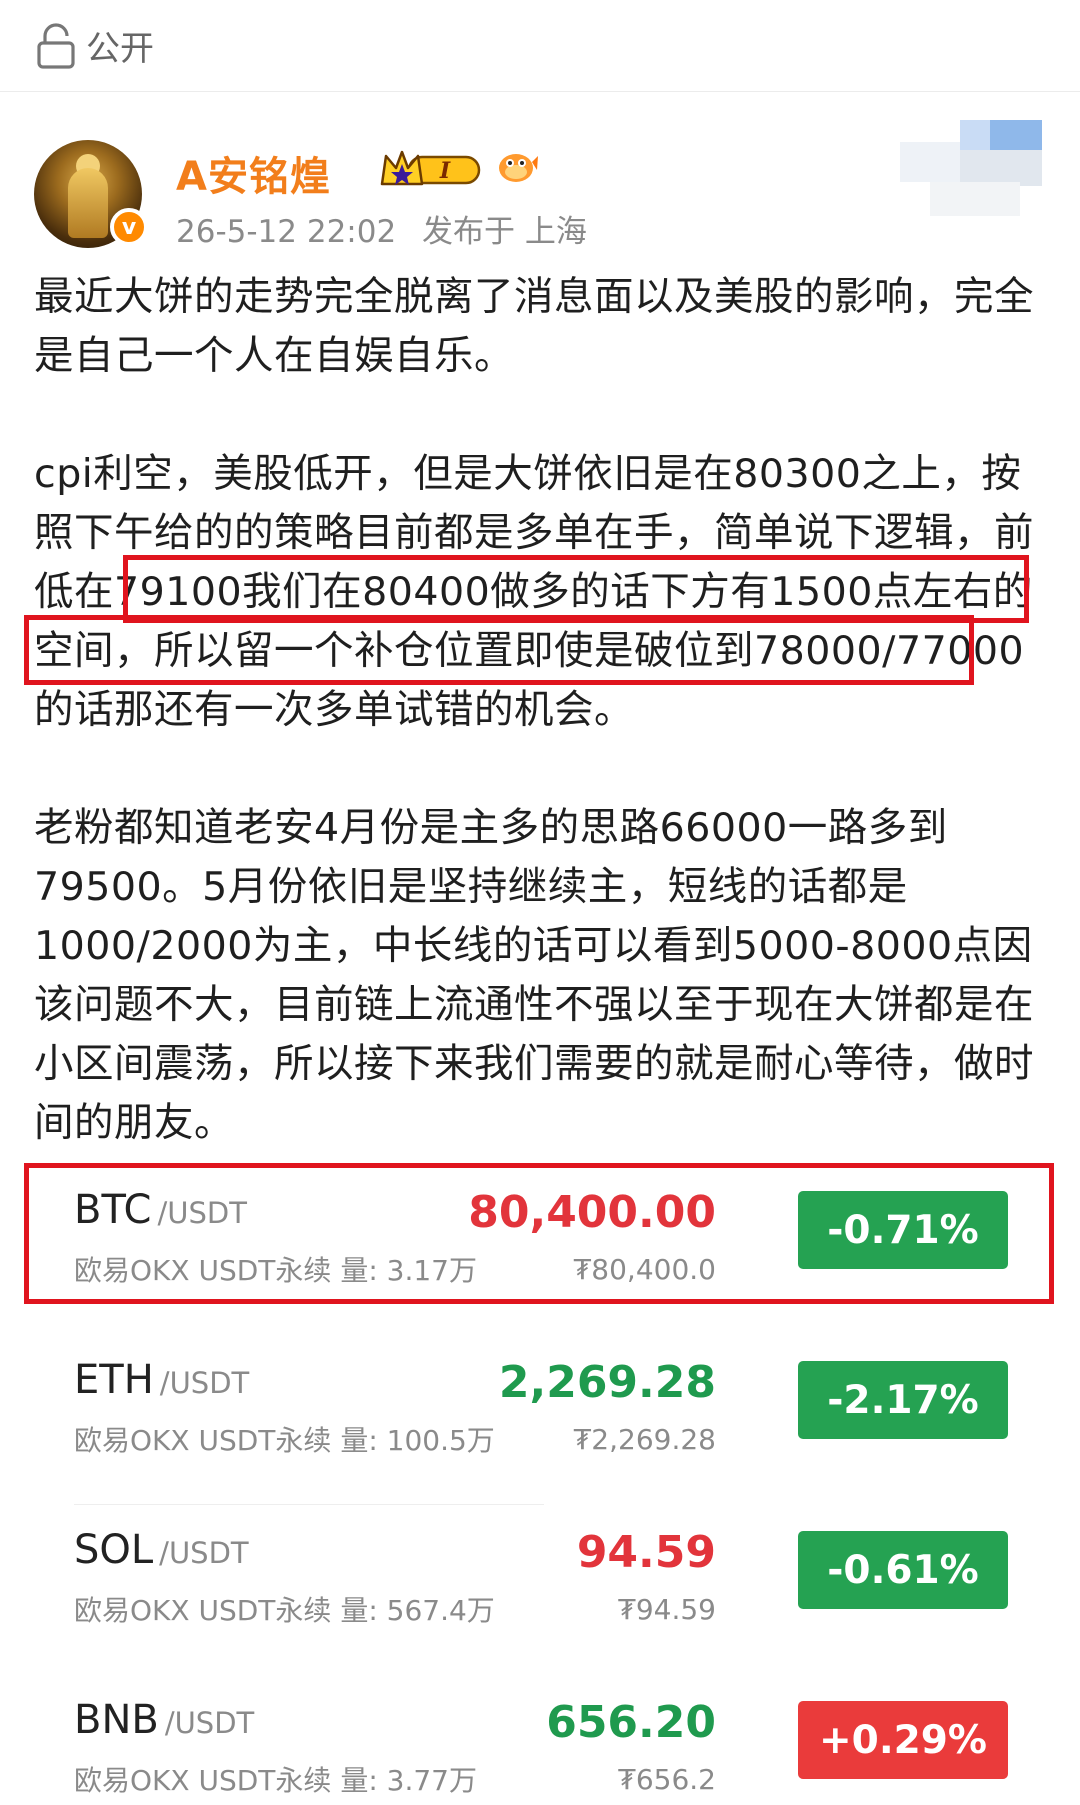 The height and width of the screenshot is (1805, 1080). Describe the element at coordinates (286, 232) in the screenshot. I see `post-date: 26-5-12 22:02` at that location.